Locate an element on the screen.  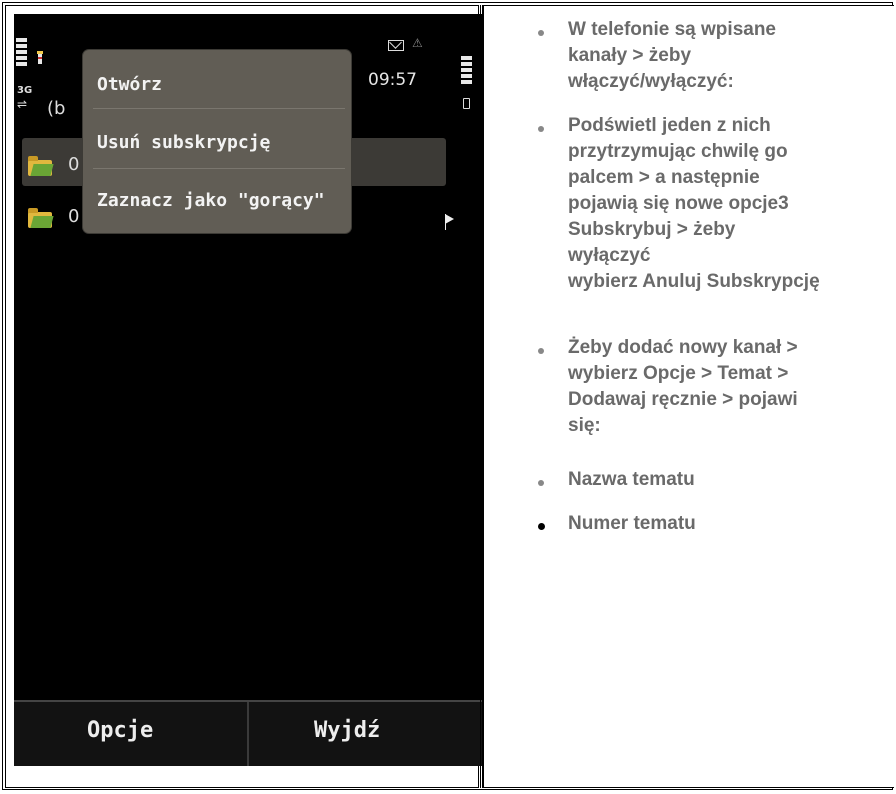
instruction-line: Numer tematu is located at coordinates (632, 523).